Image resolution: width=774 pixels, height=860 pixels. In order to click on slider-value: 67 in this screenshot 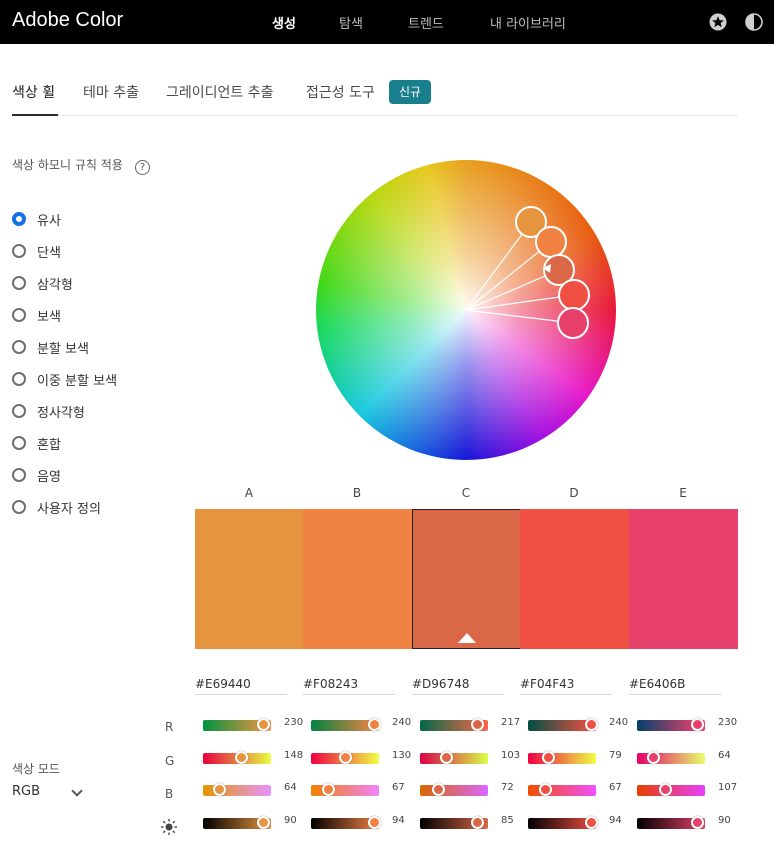, I will do `click(398, 787)`.